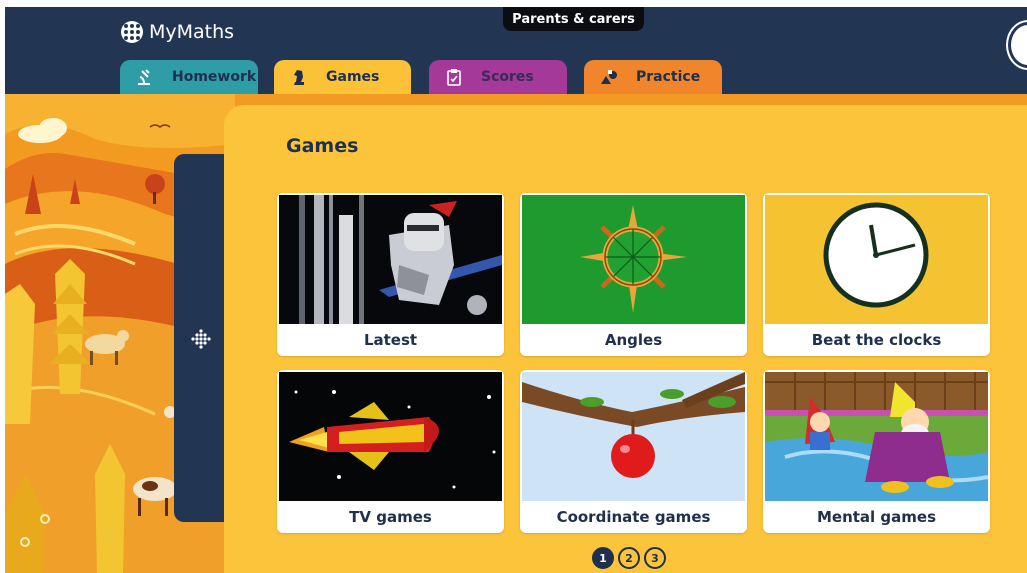 This screenshot has width=1027, height=573. What do you see at coordinates (299, 77) in the screenshot?
I see `chess-knight-icon` at bounding box center [299, 77].